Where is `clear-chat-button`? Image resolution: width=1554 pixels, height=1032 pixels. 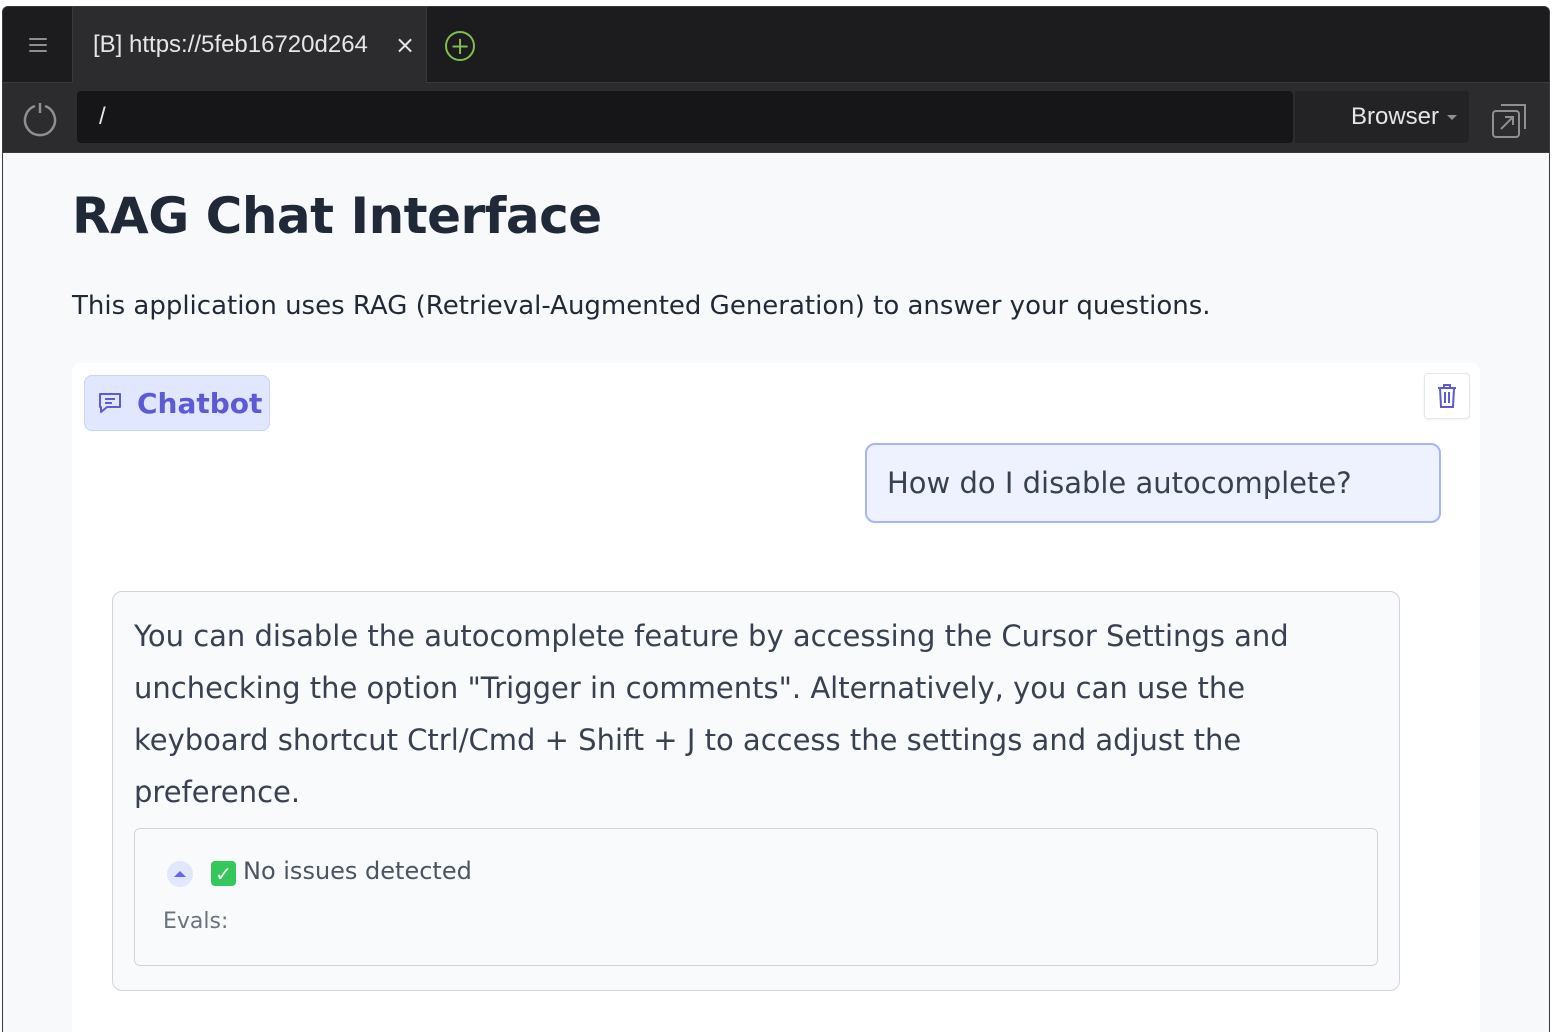
clear-chat-button is located at coordinates (1447, 396).